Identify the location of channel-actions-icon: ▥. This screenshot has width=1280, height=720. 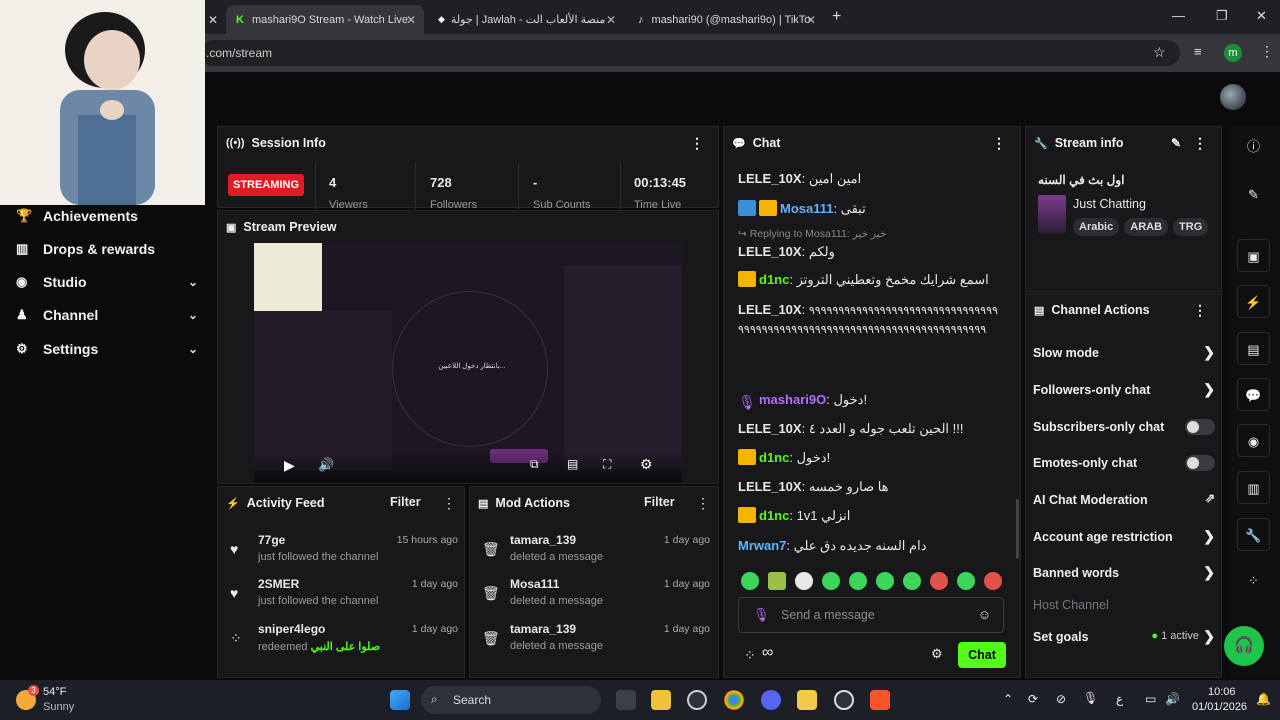
(1253, 487).